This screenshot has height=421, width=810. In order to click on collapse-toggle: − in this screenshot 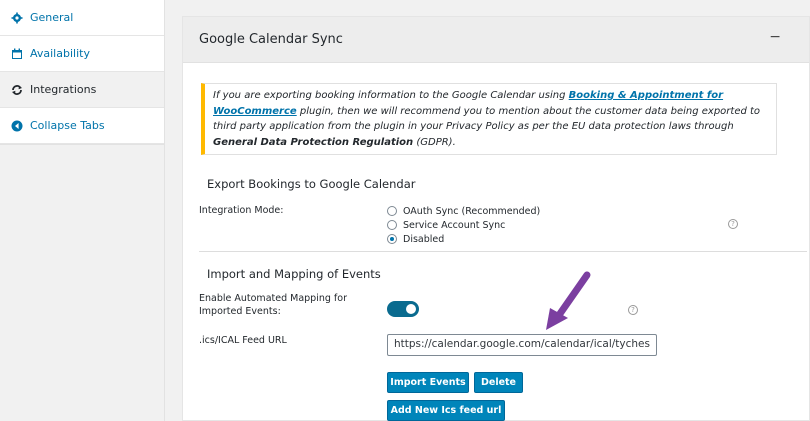, I will do `click(775, 37)`.